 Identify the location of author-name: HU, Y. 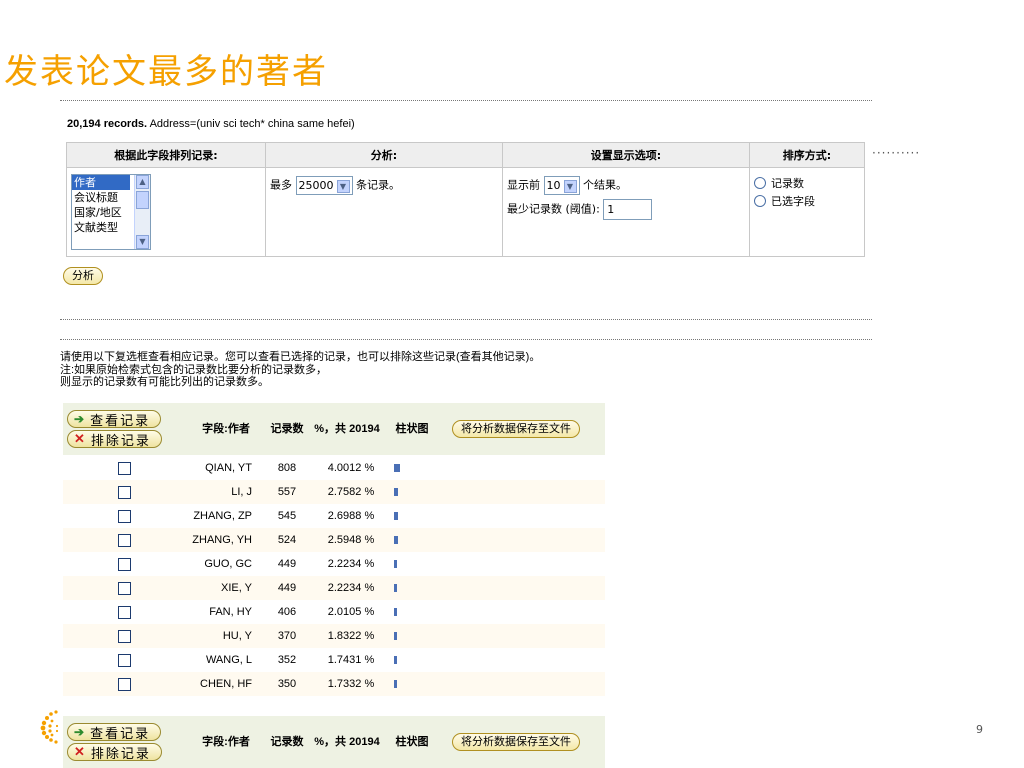
(237, 636).